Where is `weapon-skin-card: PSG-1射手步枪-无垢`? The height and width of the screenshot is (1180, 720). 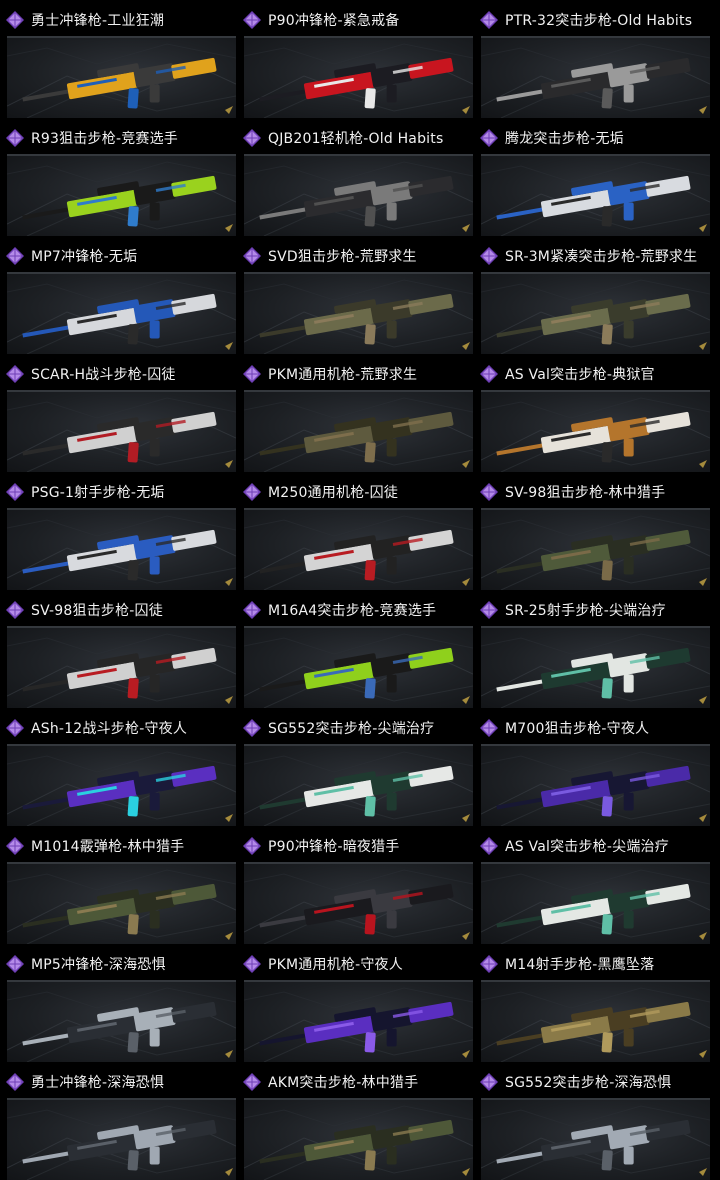 weapon-skin-card: PSG-1射手步枪-无垢 is located at coordinates (121, 531).